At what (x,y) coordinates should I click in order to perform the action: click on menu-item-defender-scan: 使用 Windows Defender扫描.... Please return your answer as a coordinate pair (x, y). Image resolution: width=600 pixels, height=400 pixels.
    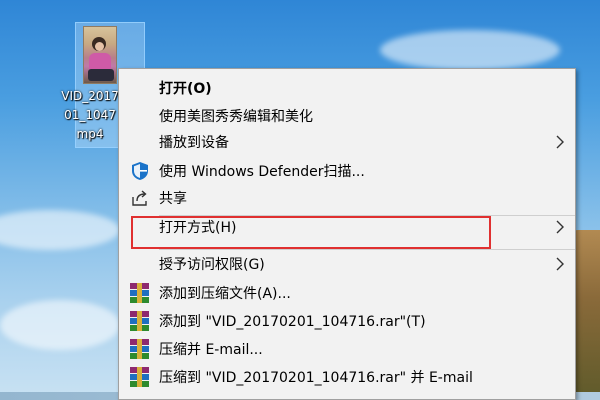
    Looking at the image, I should click on (347, 171).